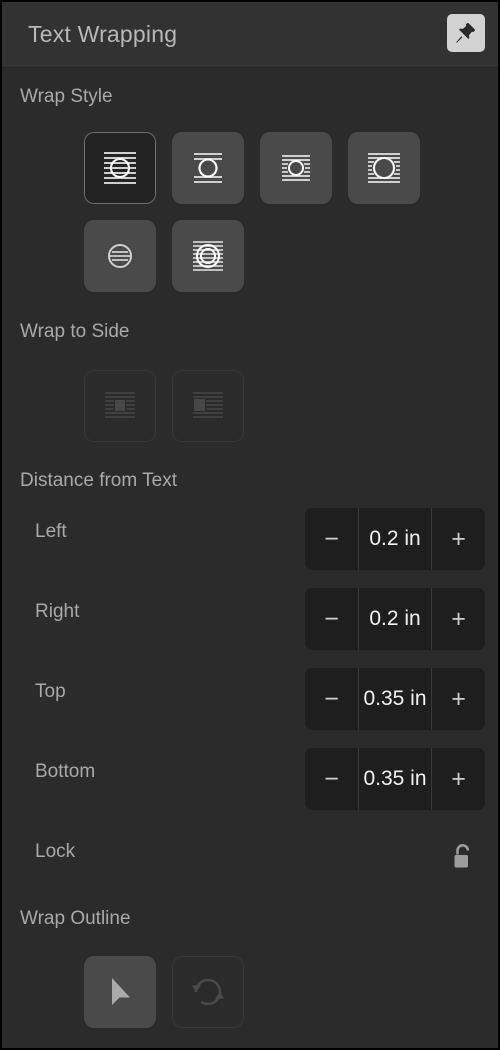 This screenshot has width=500, height=1050. Describe the element at coordinates (75, 331) in the screenshot. I see `wrap-to-side-section-label: Wrap to Side` at that location.